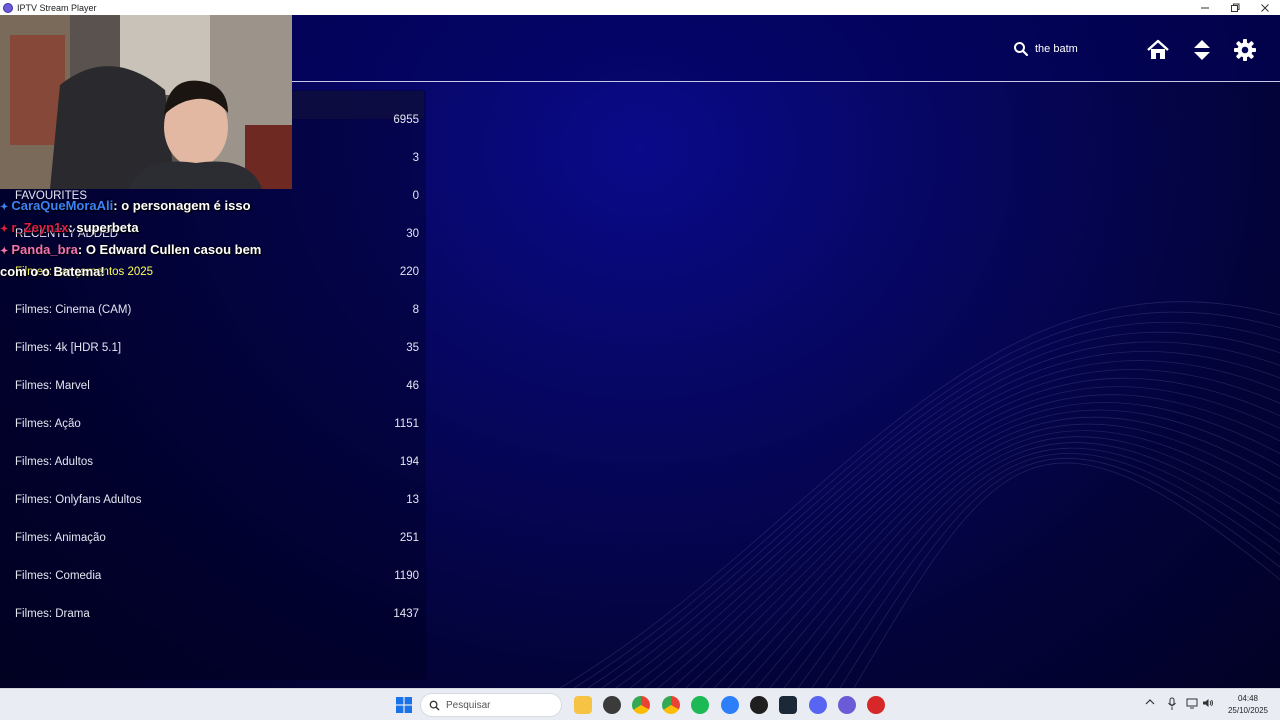 Image resolution: width=1280 pixels, height=720 pixels. I want to click on category-count: 220, so click(409, 272).